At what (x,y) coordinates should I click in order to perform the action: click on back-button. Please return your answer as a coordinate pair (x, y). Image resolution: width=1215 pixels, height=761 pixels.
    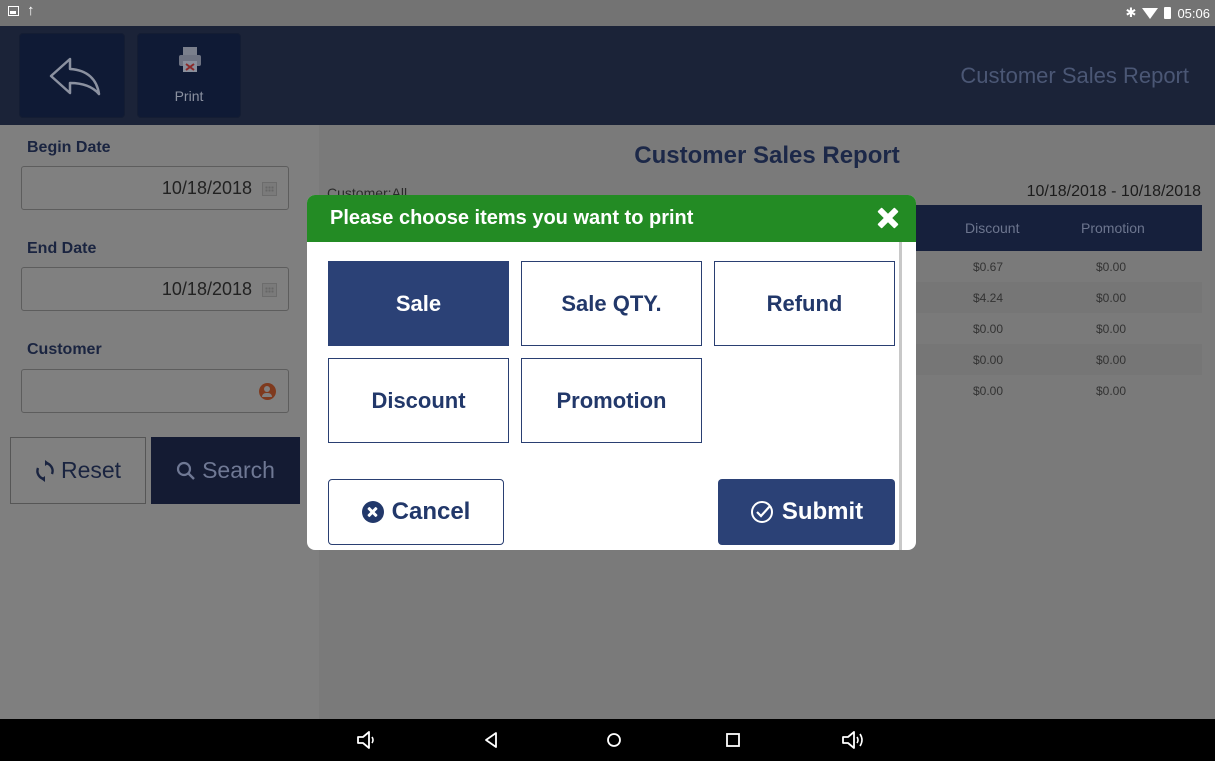
    Looking at the image, I should click on (72, 75).